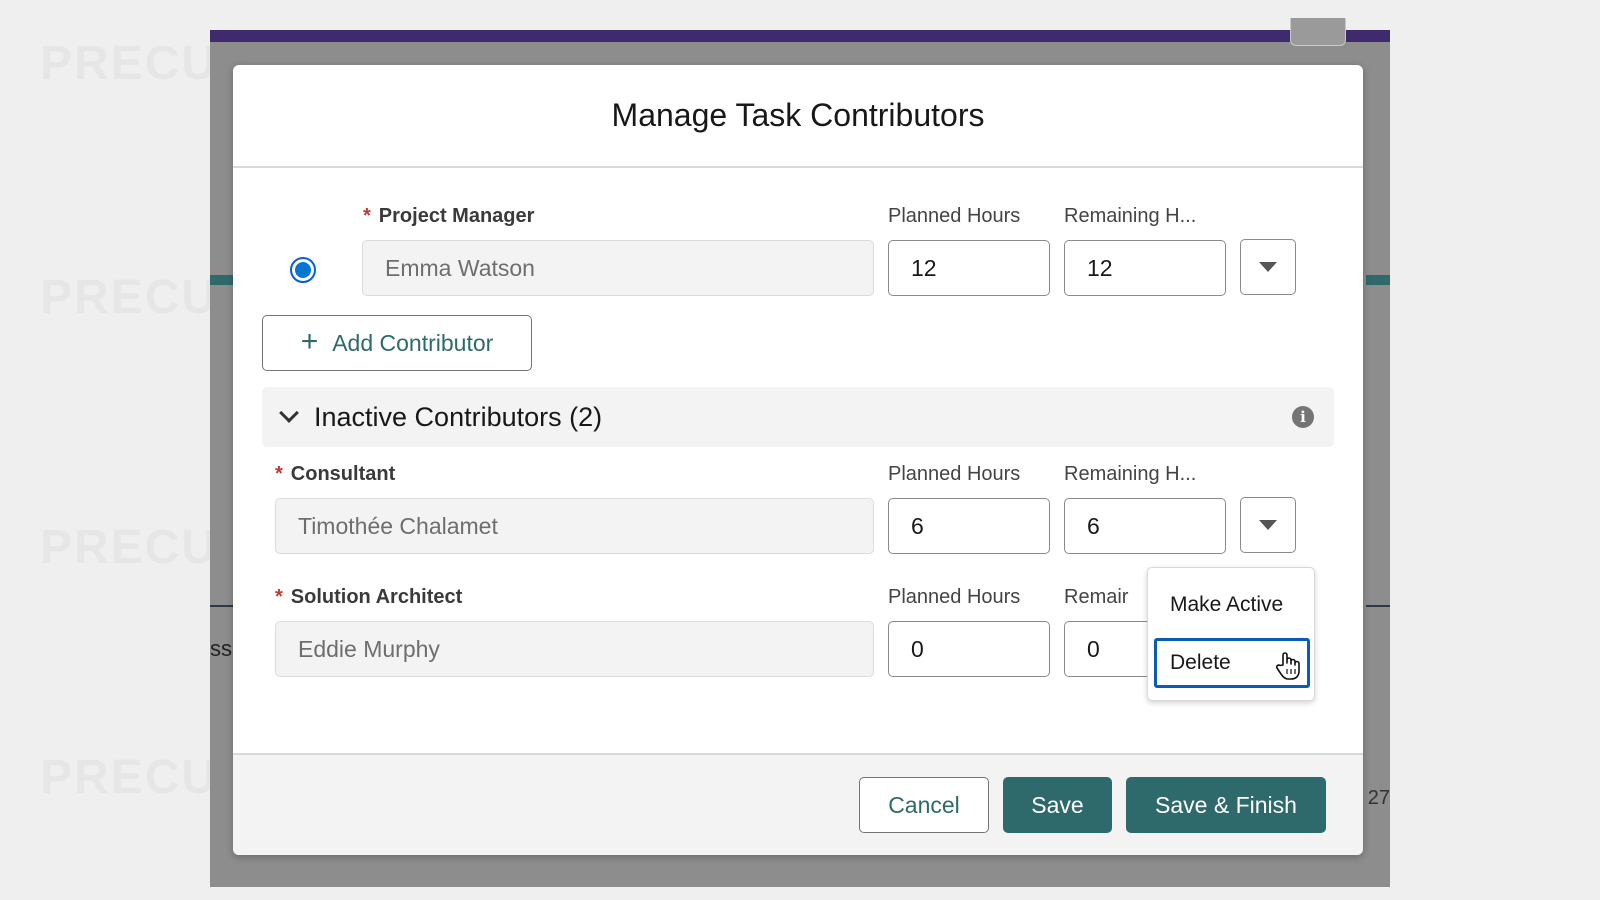 Image resolution: width=1600 pixels, height=900 pixels. What do you see at coordinates (1318, 32) in the screenshot?
I see `background-close-button` at bounding box center [1318, 32].